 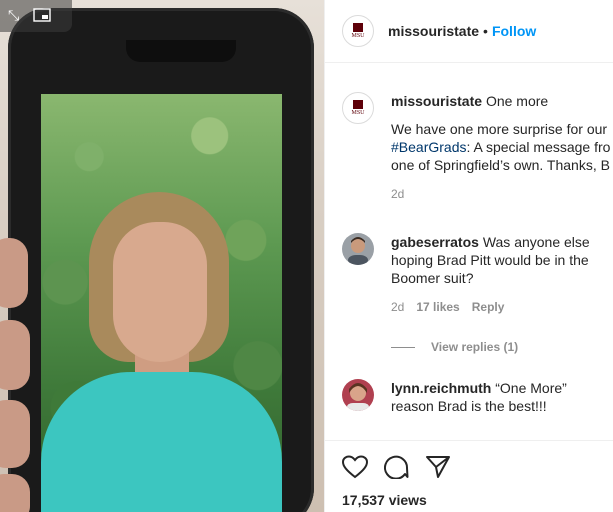 I want to click on picture-in-picture-icon, so click(x=42, y=16).